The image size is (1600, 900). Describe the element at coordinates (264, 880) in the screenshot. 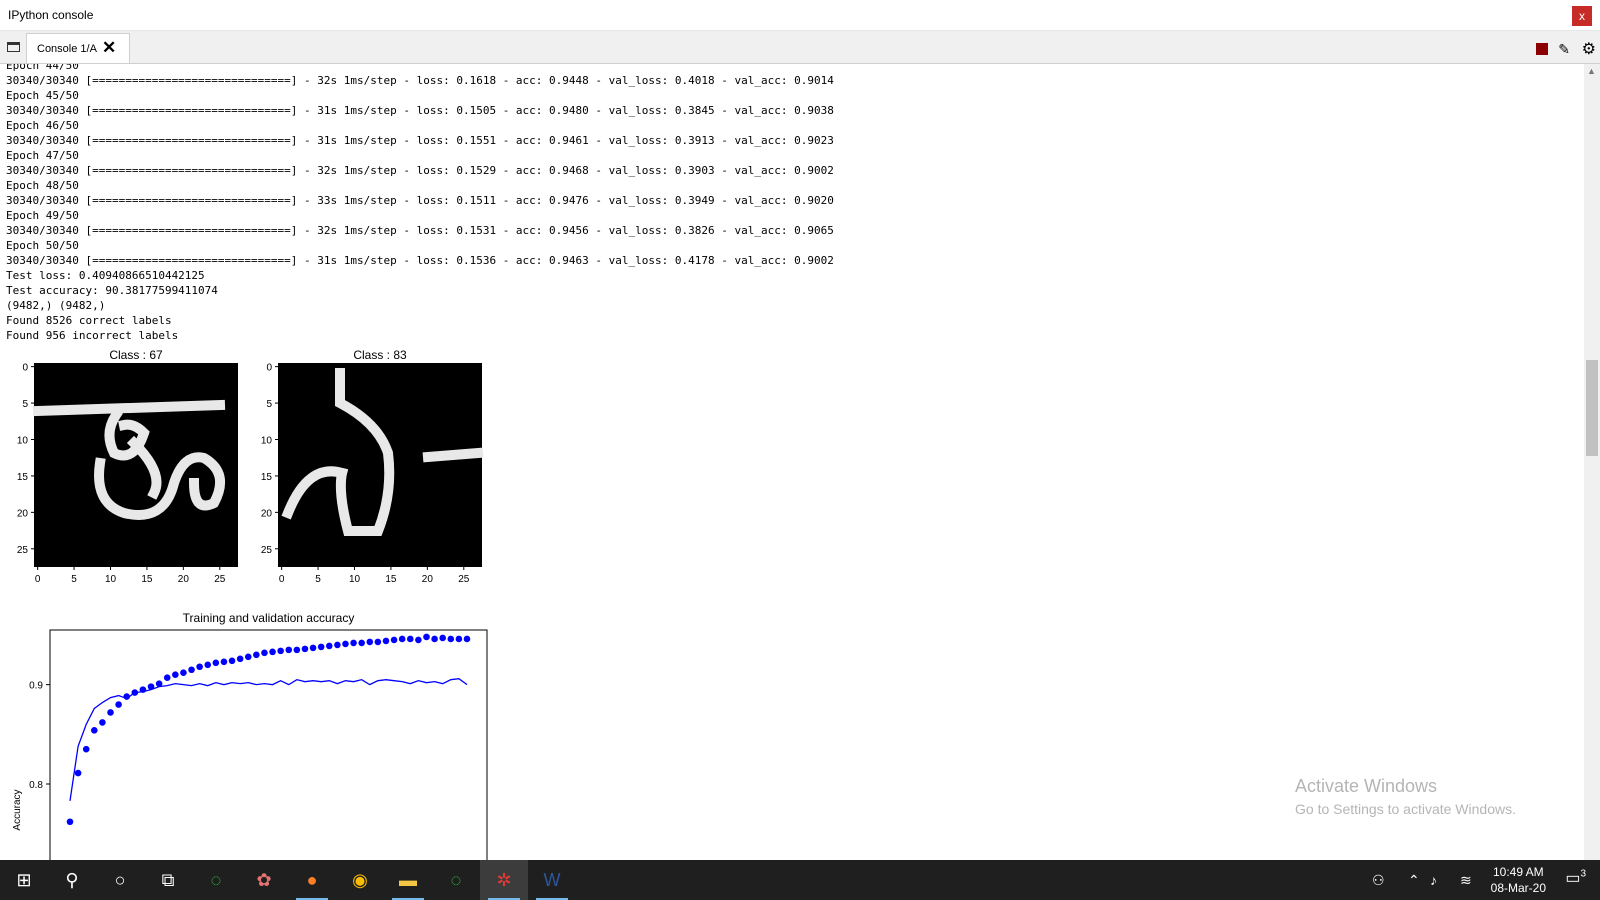

I see `app-paint-icon: ✿` at that location.